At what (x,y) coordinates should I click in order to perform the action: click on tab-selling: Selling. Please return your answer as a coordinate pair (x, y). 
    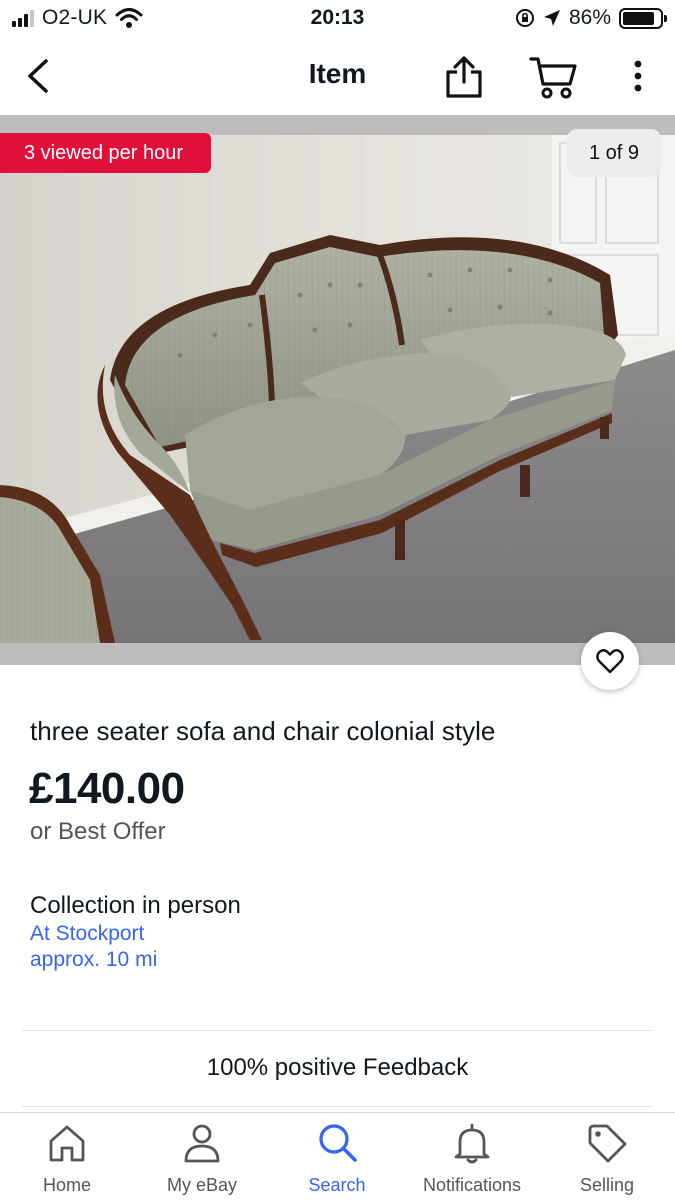
    Looking at the image, I should click on (607, 1160).